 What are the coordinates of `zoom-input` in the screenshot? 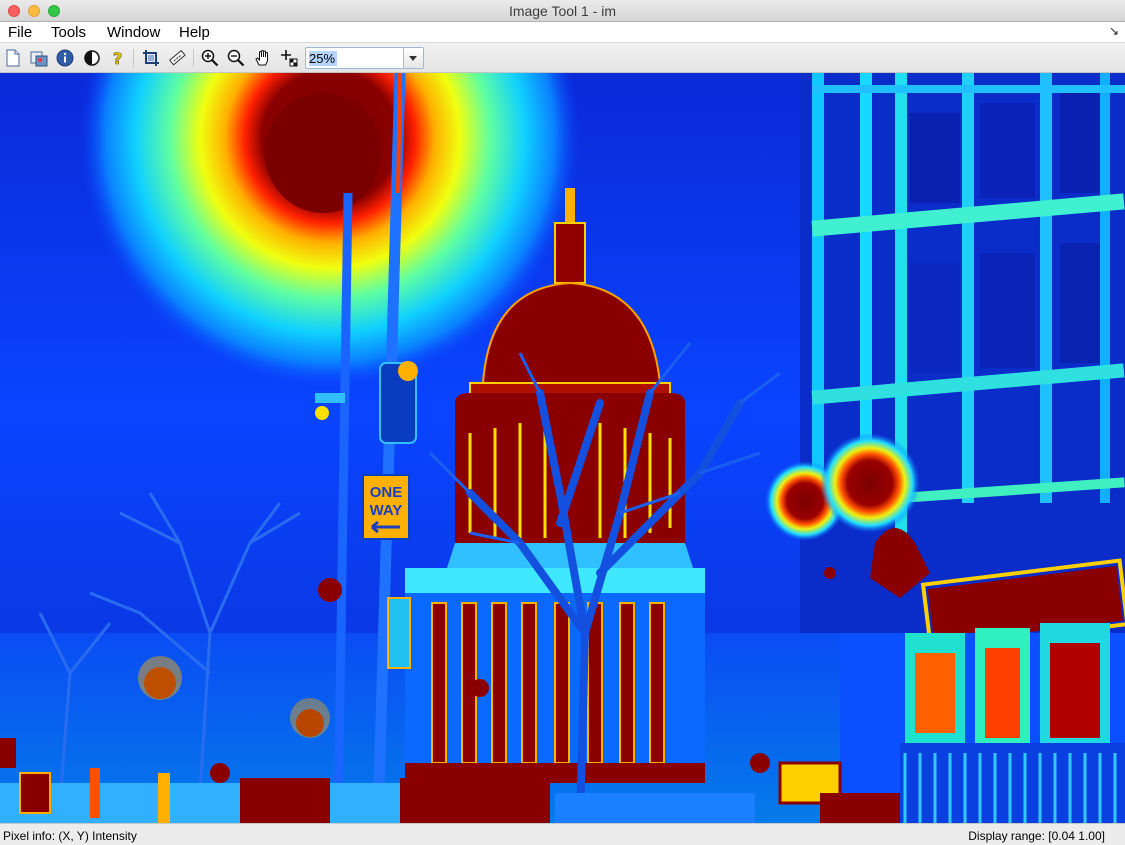 It's located at (355, 58).